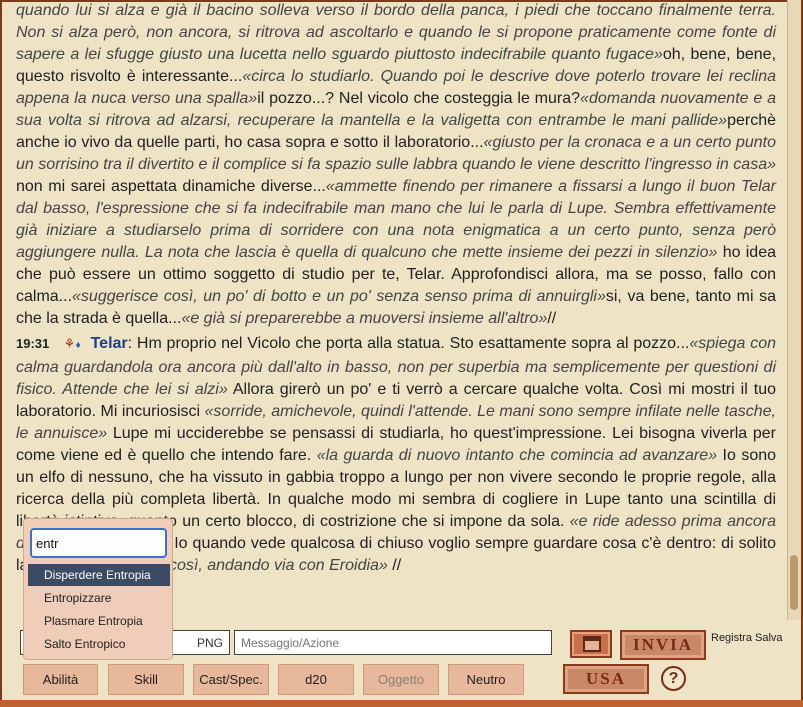  Describe the element at coordinates (747, 638) in the screenshot. I see `save-log-link: Registra Salva` at that location.